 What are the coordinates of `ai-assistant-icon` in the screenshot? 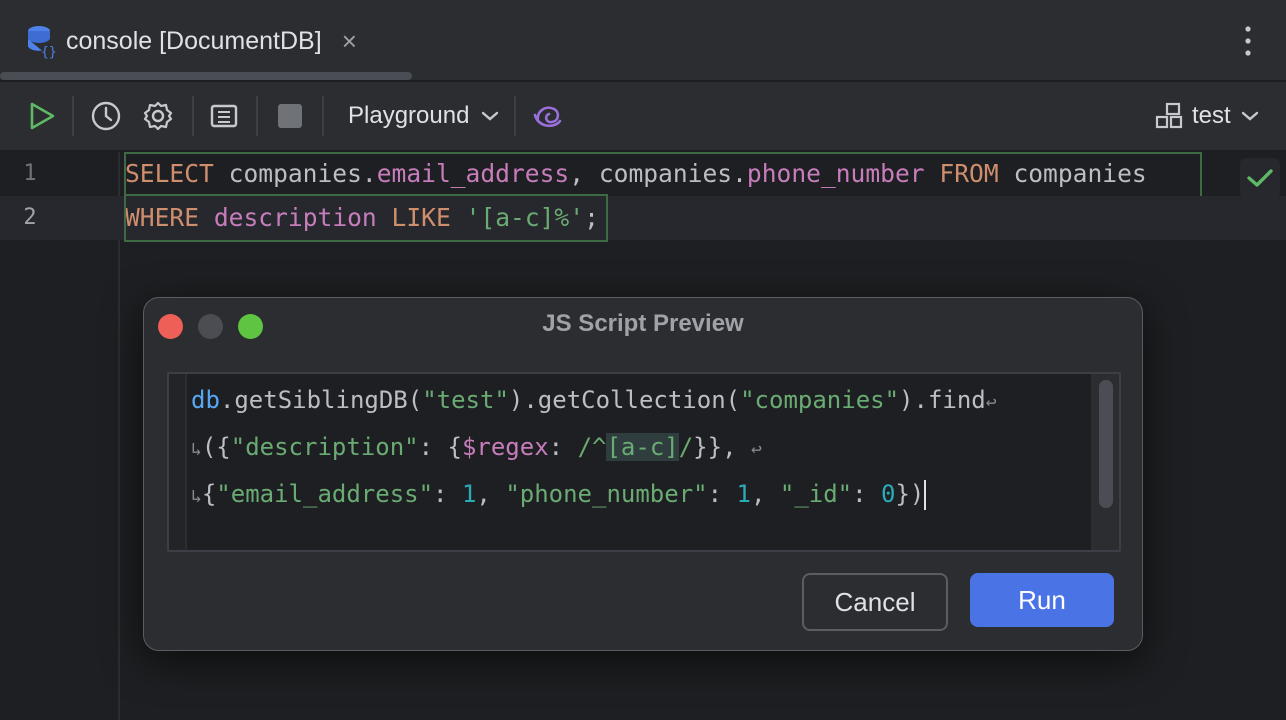 It's located at (548, 116).